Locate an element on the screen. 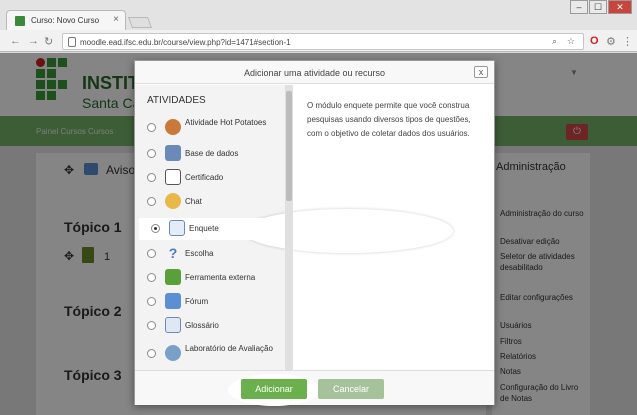 This screenshot has height=415, width=637. activity-option: Base de dados is located at coordinates (211, 154).